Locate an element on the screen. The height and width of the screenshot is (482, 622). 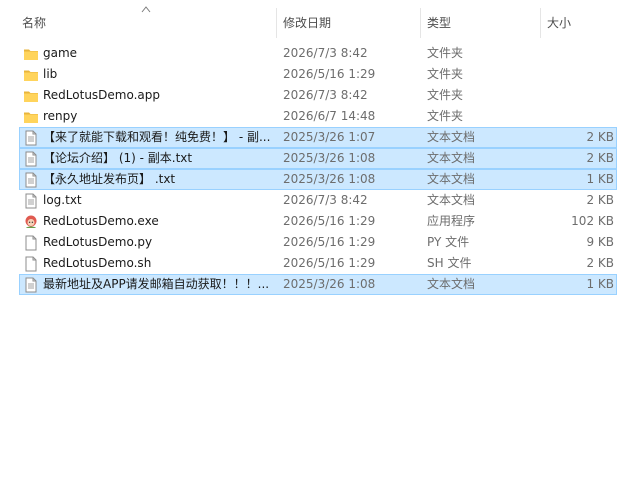
file-row: renpy 2026/6/7 14:48 文件夹 is located at coordinates (318, 116).